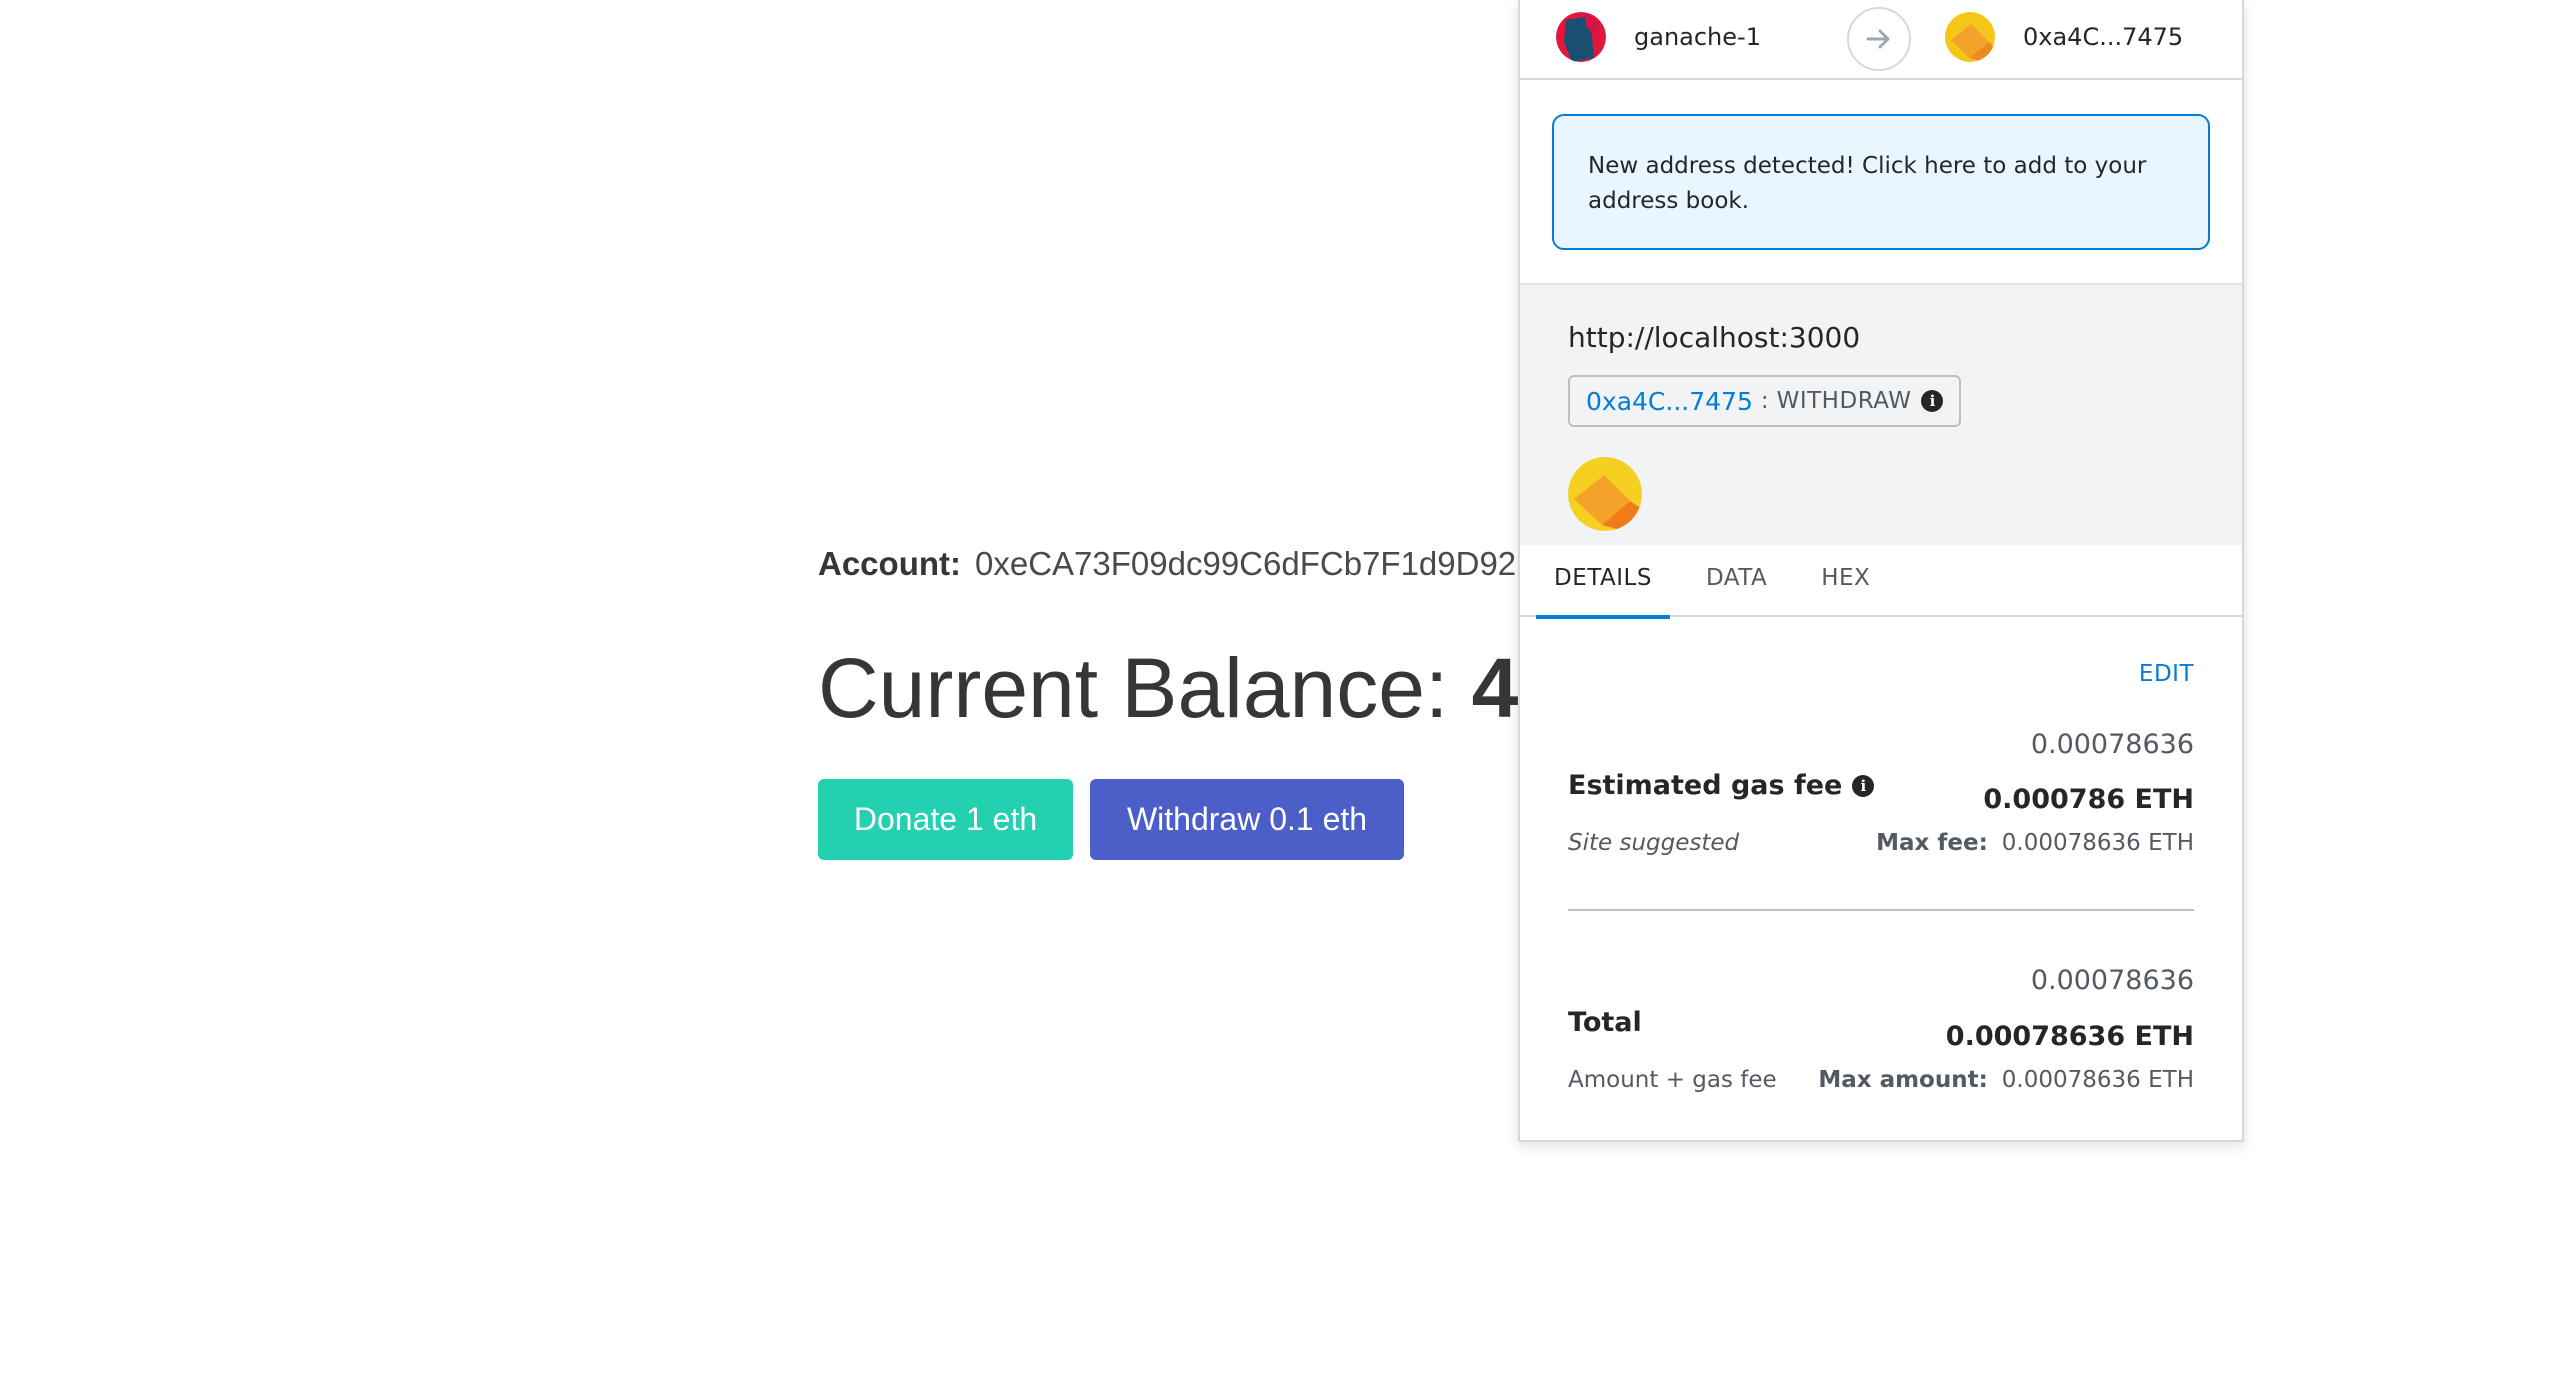  Describe the element at coordinates (1697, 37) in the screenshot. I see `sender-name: ganache-1` at that location.